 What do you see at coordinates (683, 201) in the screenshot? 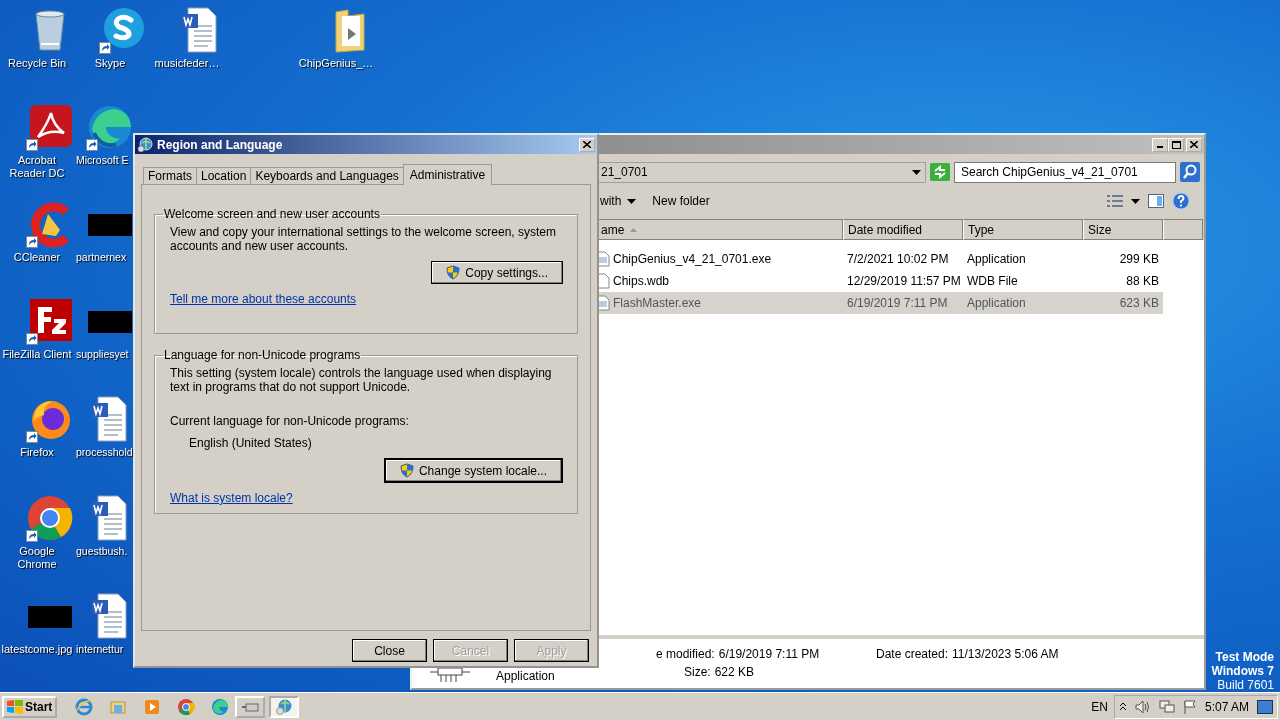
I see `toolbar-button: New folder` at bounding box center [683, 201].